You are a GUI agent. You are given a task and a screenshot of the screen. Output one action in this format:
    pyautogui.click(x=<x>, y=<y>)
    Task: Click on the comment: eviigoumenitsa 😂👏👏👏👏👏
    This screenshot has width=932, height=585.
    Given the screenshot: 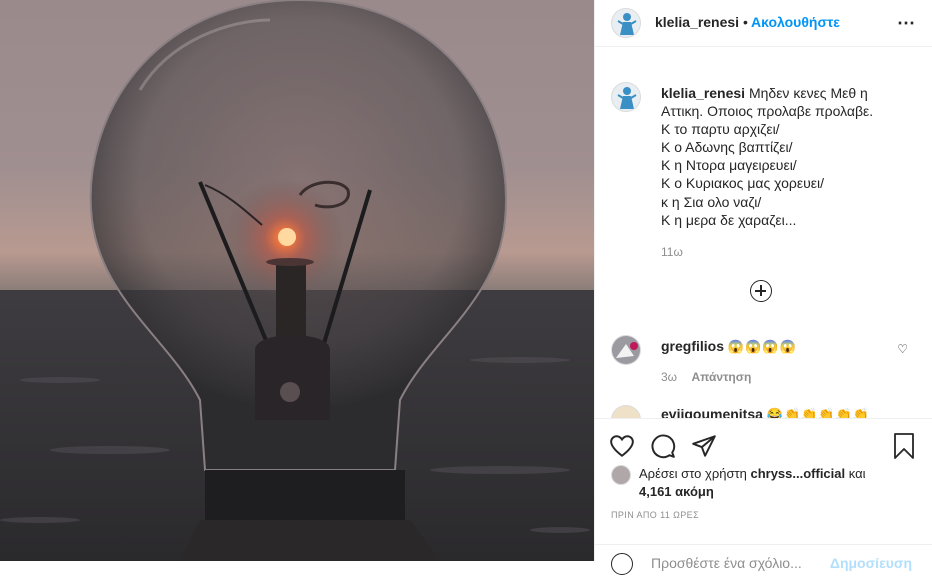 What is the action you would take?
    pyautogui.click(x=786, y=412)
    